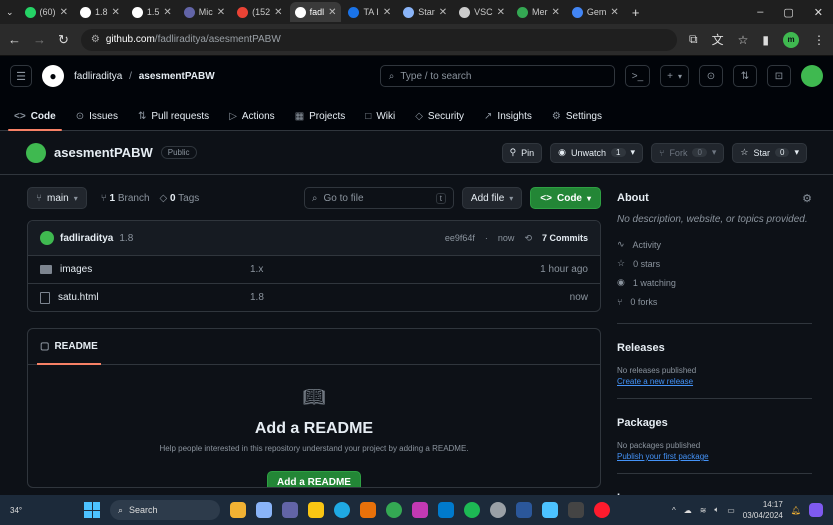 The height and width of the screenshot is (525, 833). What do you see at coordinates (498, 510) in the screenshot?
I see `settings-icon` at bounding box center [498, 510].